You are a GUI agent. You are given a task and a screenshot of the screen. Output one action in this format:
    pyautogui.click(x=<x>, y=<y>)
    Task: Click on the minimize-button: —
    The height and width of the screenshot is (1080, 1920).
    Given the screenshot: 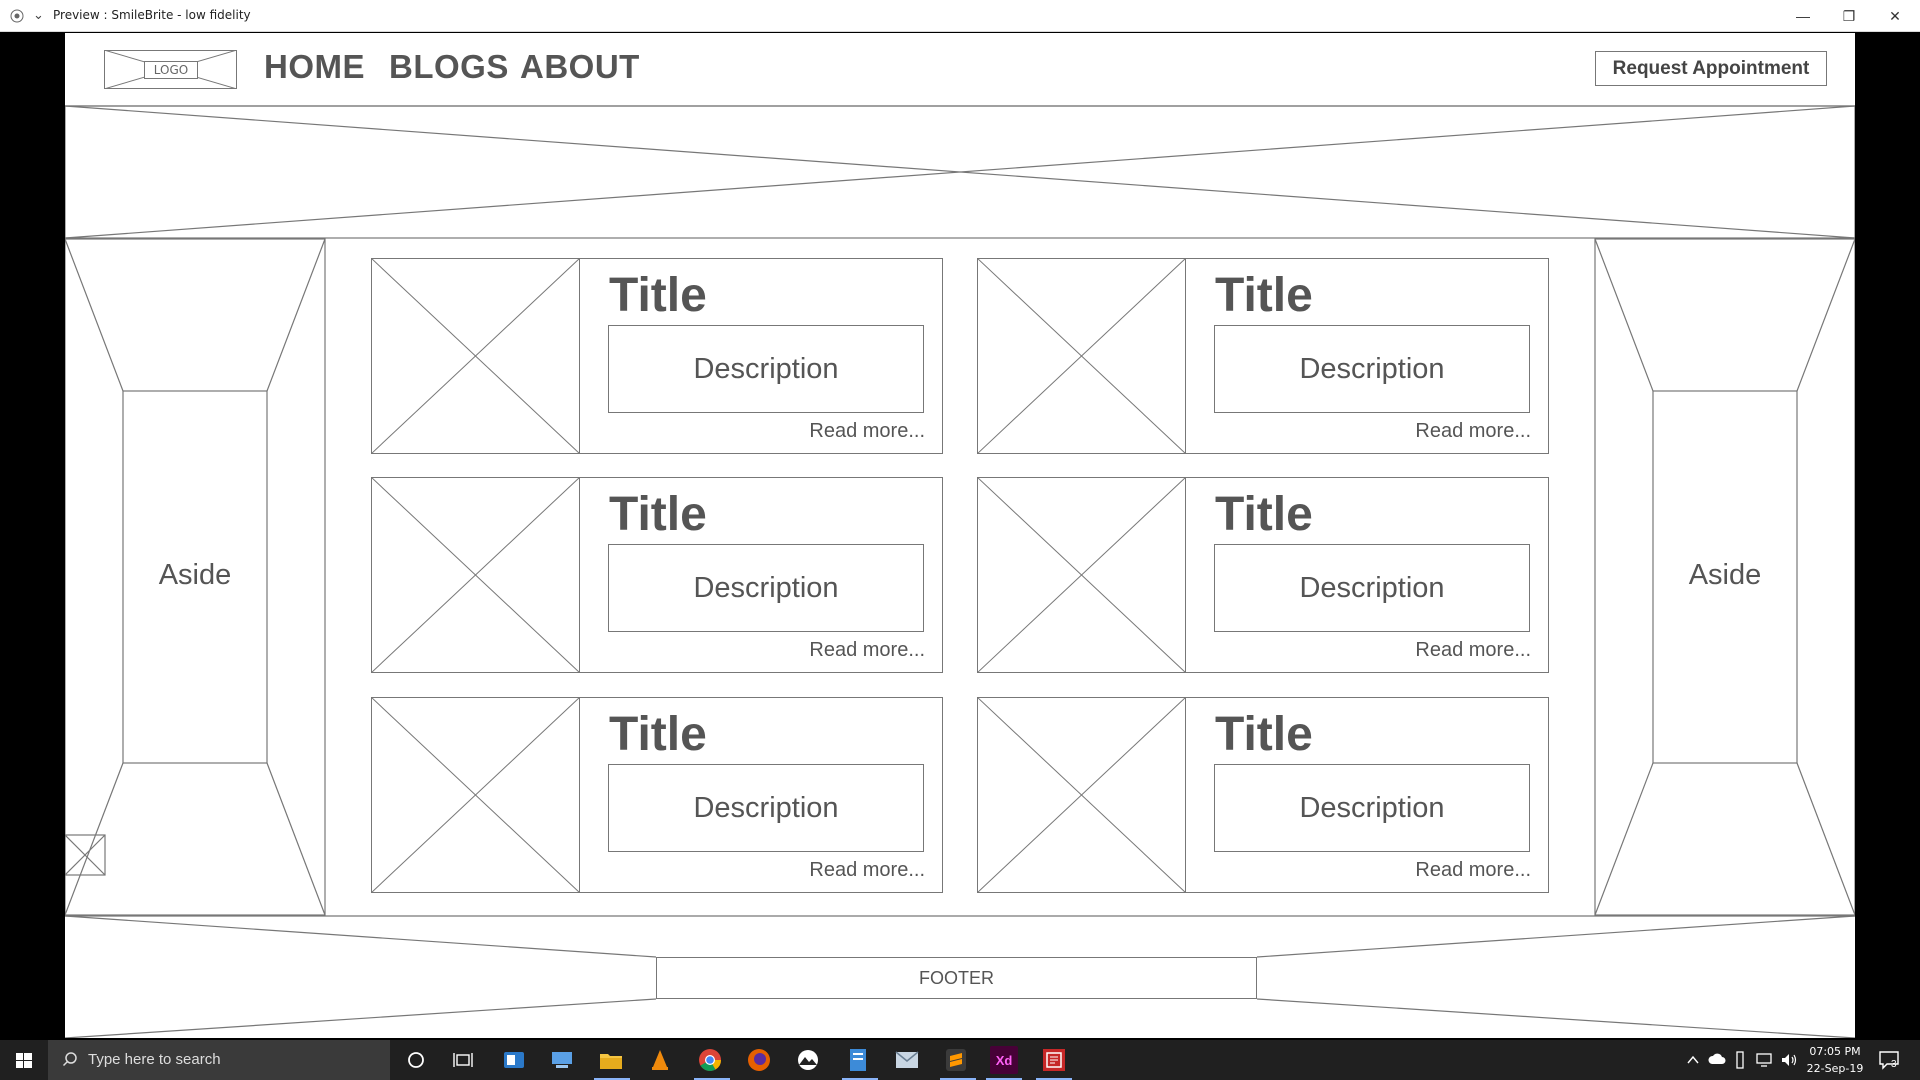 What is the action you would take?
    pyautogui.click(x=1803, y=16)
    